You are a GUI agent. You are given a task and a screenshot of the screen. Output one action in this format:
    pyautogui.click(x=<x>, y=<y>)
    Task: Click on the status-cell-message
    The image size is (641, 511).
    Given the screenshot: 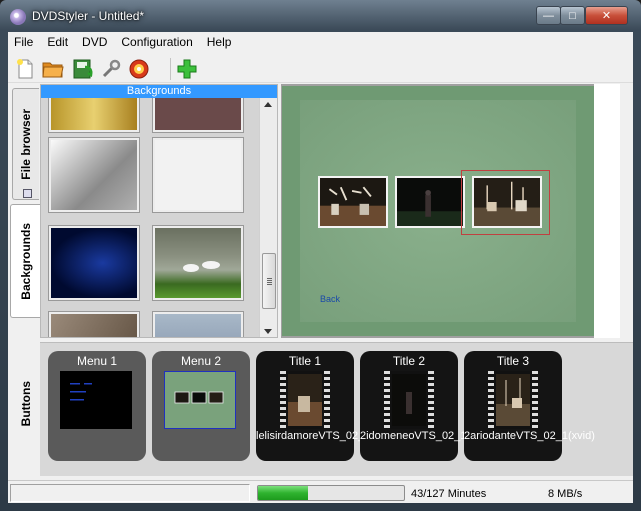 What is the action you would take?
    pyautogui.click(x=130, y=493)
    